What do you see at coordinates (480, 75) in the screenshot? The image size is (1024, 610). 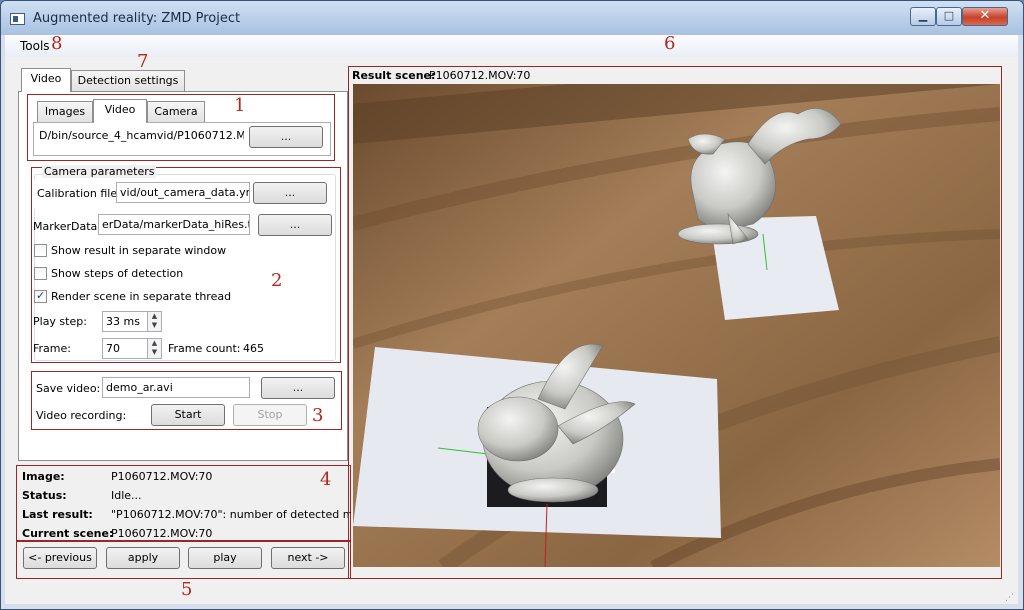 I see `result-scene-value: P1060712.MOV:70` at bounding box center [480, 75].